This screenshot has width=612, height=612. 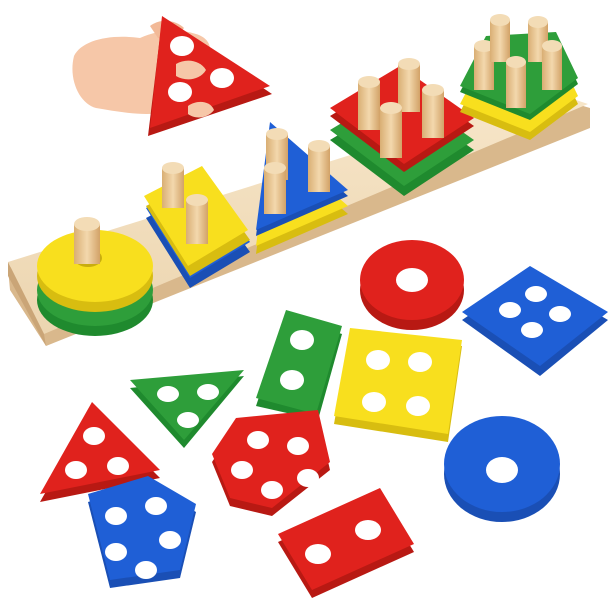 I want to click on green-rectangle-piece, so click(x=299, y=365).